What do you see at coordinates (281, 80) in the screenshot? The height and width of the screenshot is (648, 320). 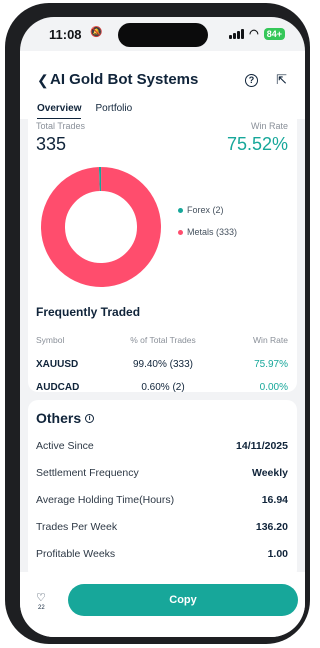 I see `external-link-icon: ⇱` at bounding box center [281, 80].